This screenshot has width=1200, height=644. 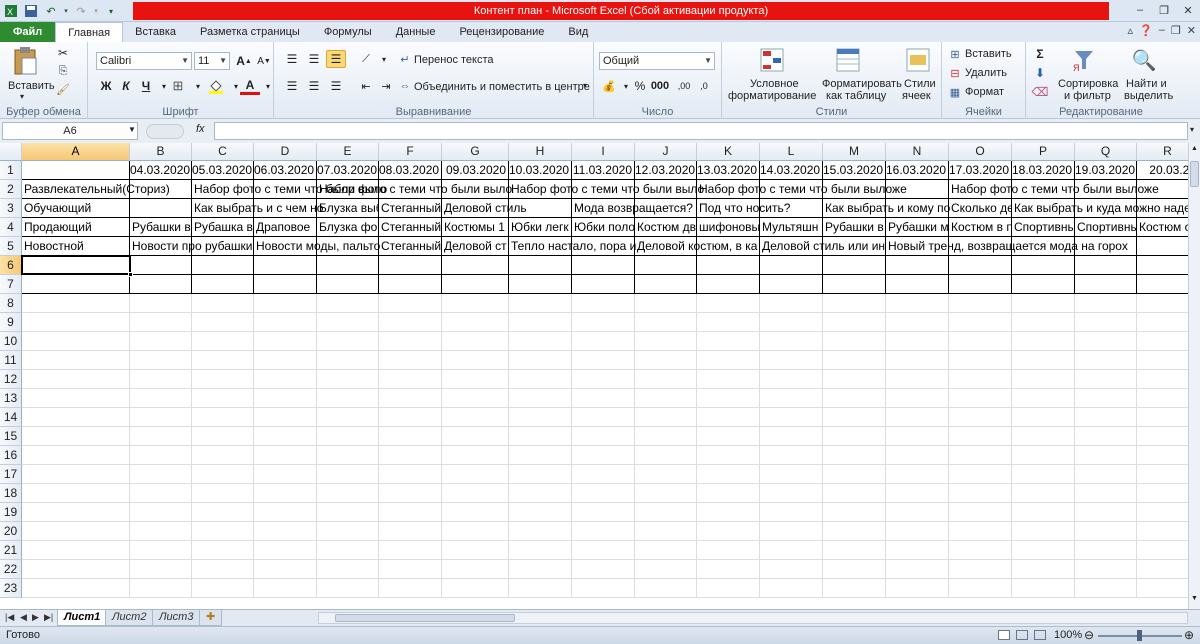 What do you see at coordinates (257, 208) in the screenshot?
I see `cell-C3: Как выбрать и с чем но` at bounding box center [257, 208].